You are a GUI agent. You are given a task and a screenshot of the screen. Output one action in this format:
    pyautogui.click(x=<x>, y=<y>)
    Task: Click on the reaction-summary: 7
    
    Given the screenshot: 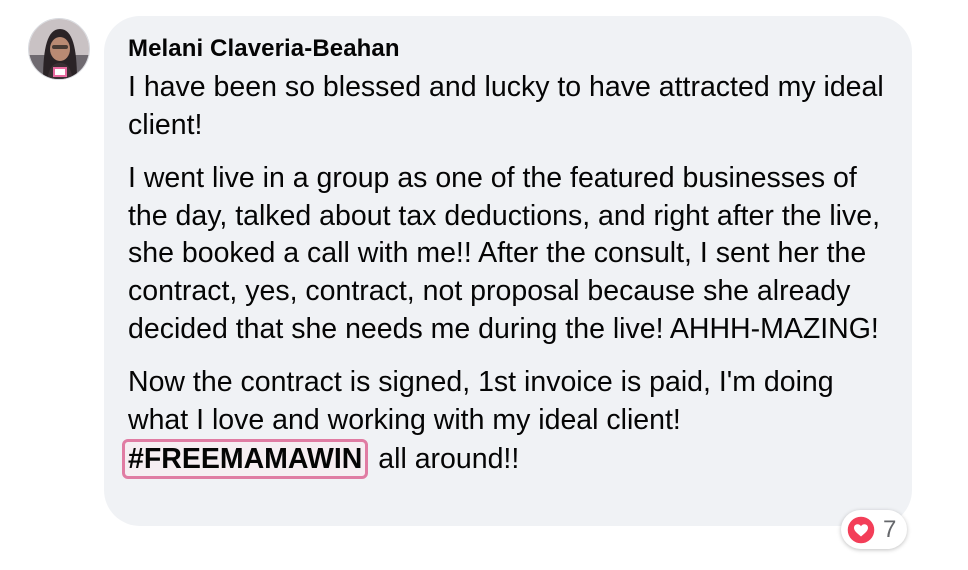 What is the action you would take?
    pyautogui.click(x=874, y=529)
    